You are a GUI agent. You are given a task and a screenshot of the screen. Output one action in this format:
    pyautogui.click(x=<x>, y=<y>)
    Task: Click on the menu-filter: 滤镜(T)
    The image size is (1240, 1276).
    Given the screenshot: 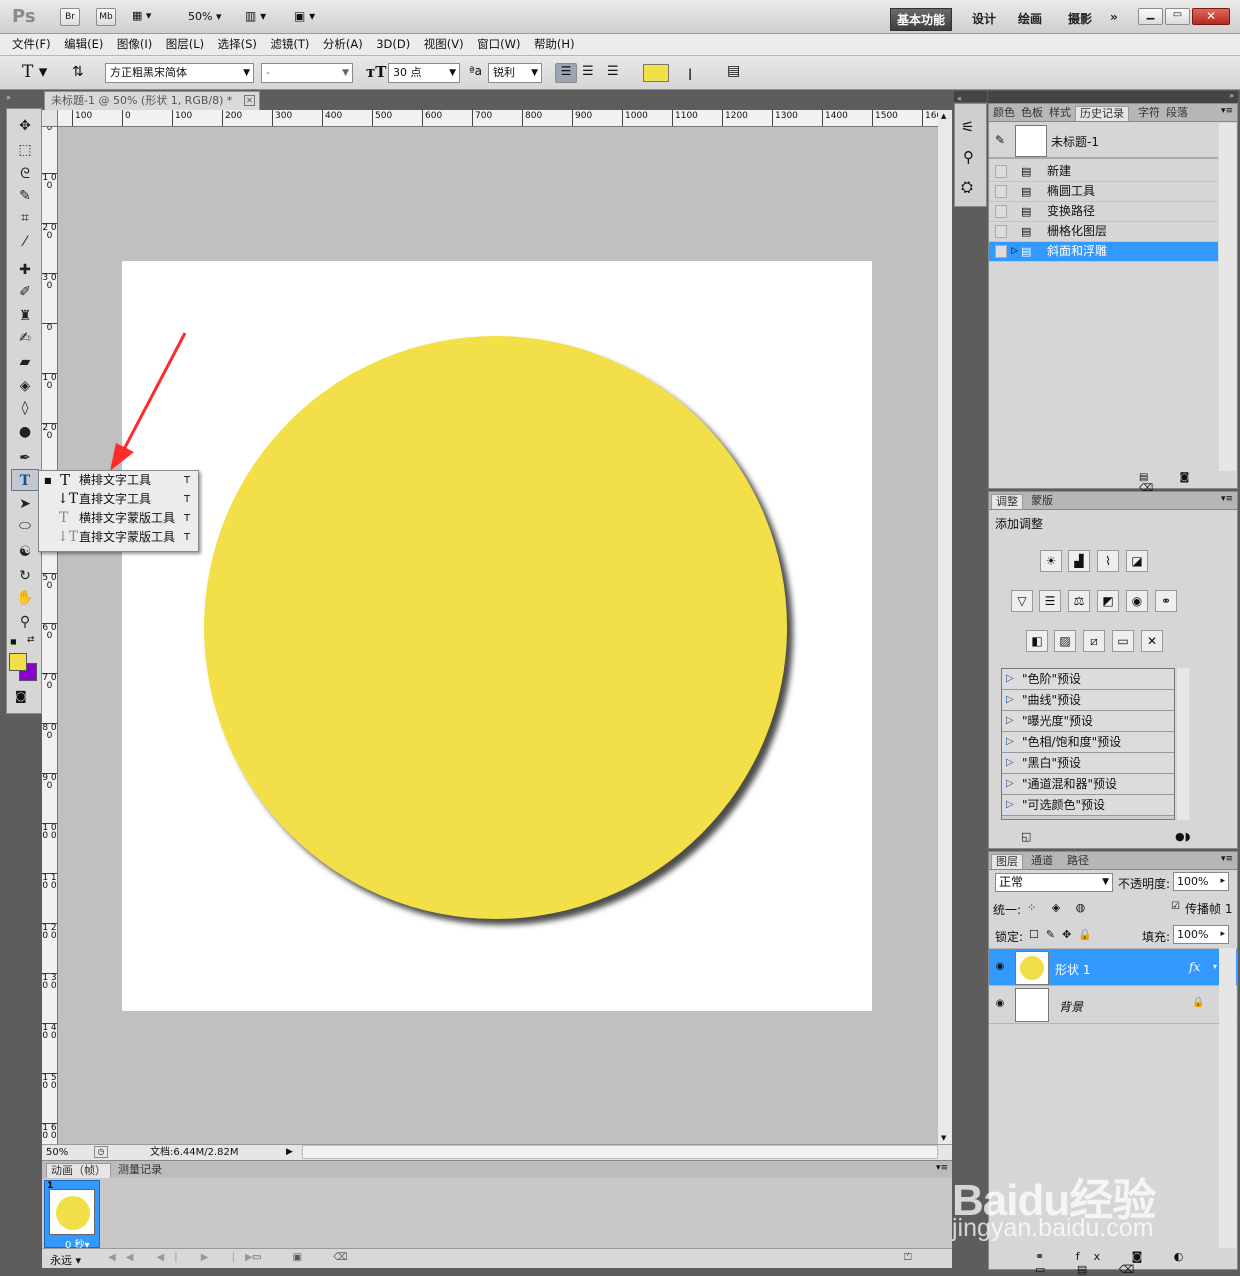 What is the action you would take?
    pyautogui.click(x=289, y=44)
    